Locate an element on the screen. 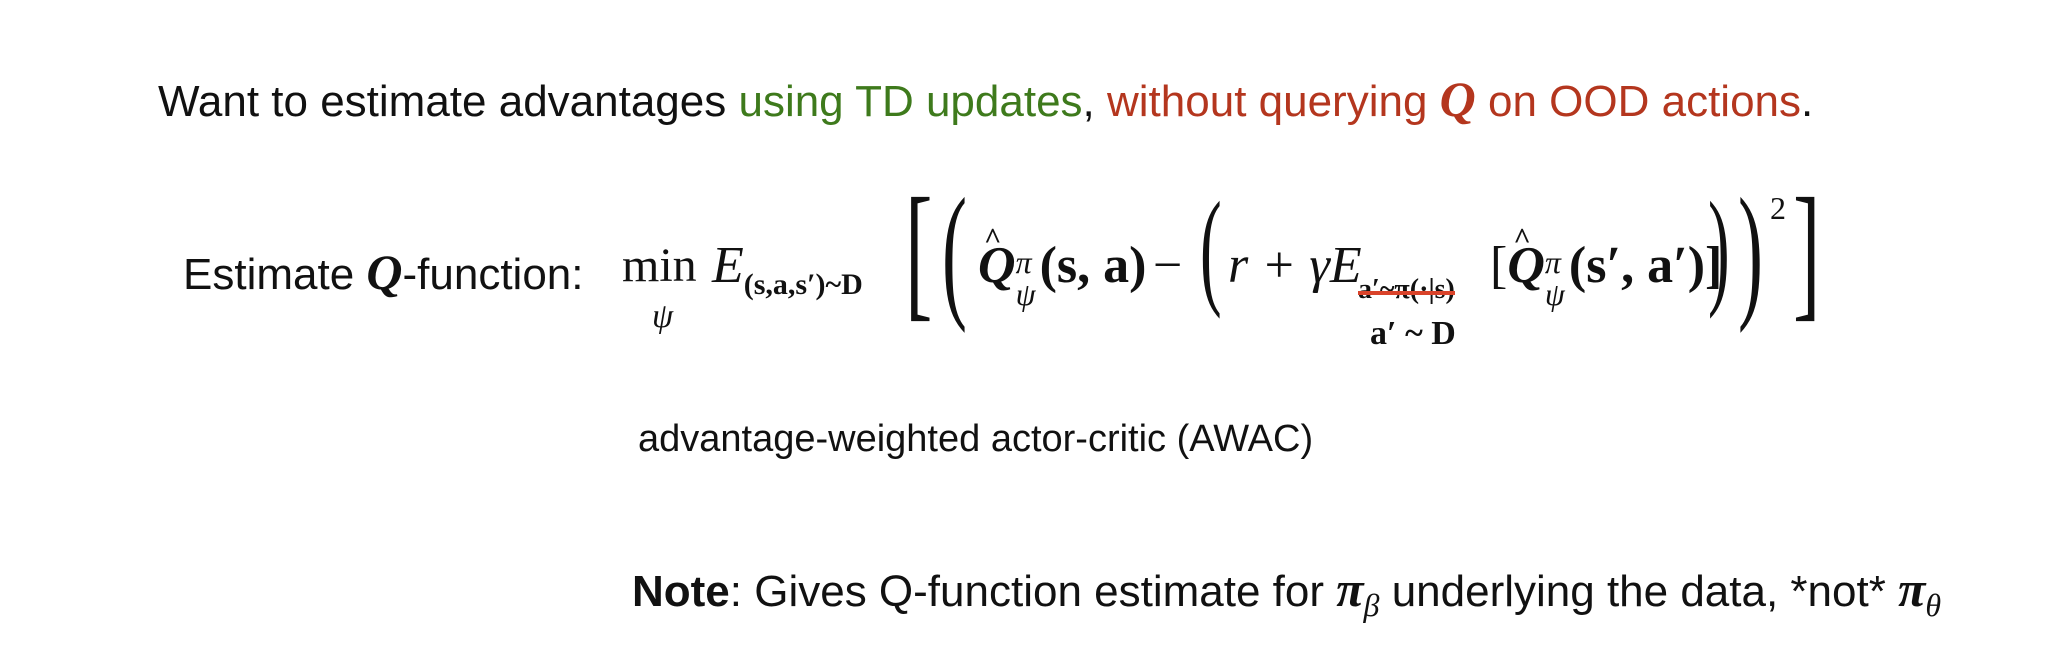 Image resolution: width=2068 pixels, height=668 pixels. heading-ood-actions: on OOD actions is located at coordinates (1638, 101).